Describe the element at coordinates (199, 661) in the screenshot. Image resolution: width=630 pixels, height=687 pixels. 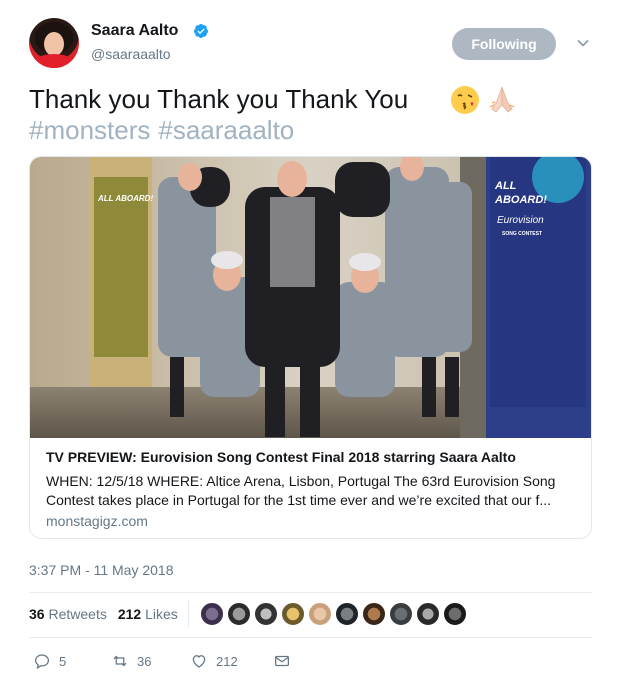
I see `heart-icon` at that location.